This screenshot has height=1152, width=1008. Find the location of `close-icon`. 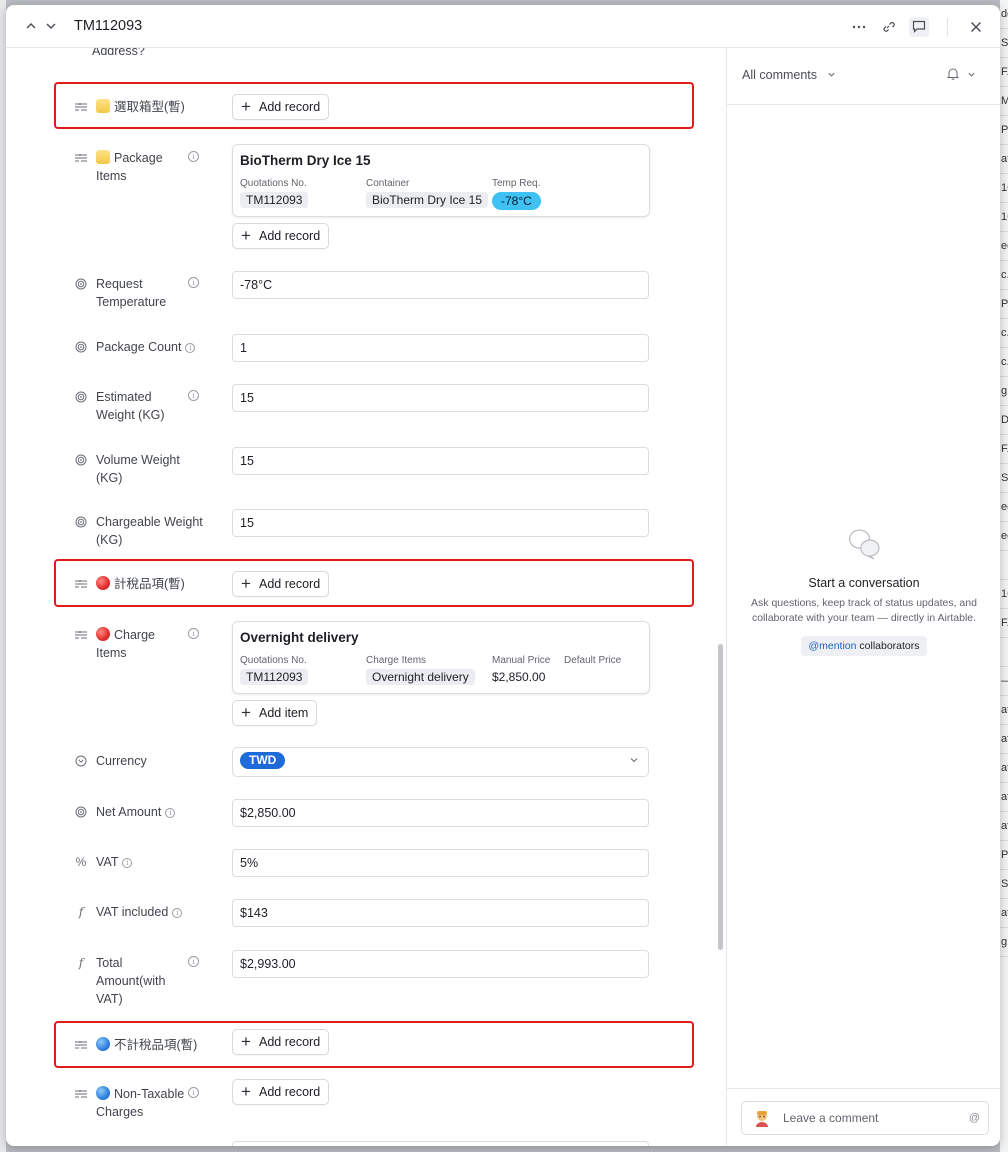

close-icon is located at coordinates (976, 27).